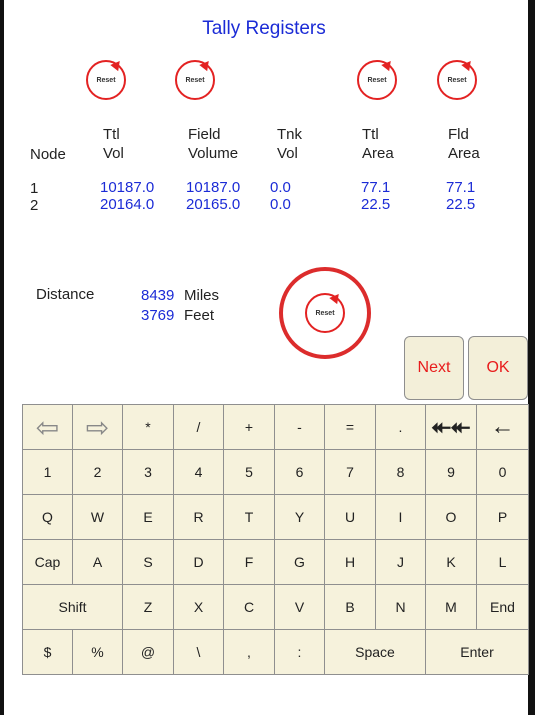 The height and width of the screenshot is (715, 535). What do you see at coordinates (350, 607) in the screenshot?
I see `key-b: B` at bounding box center [350, 607].